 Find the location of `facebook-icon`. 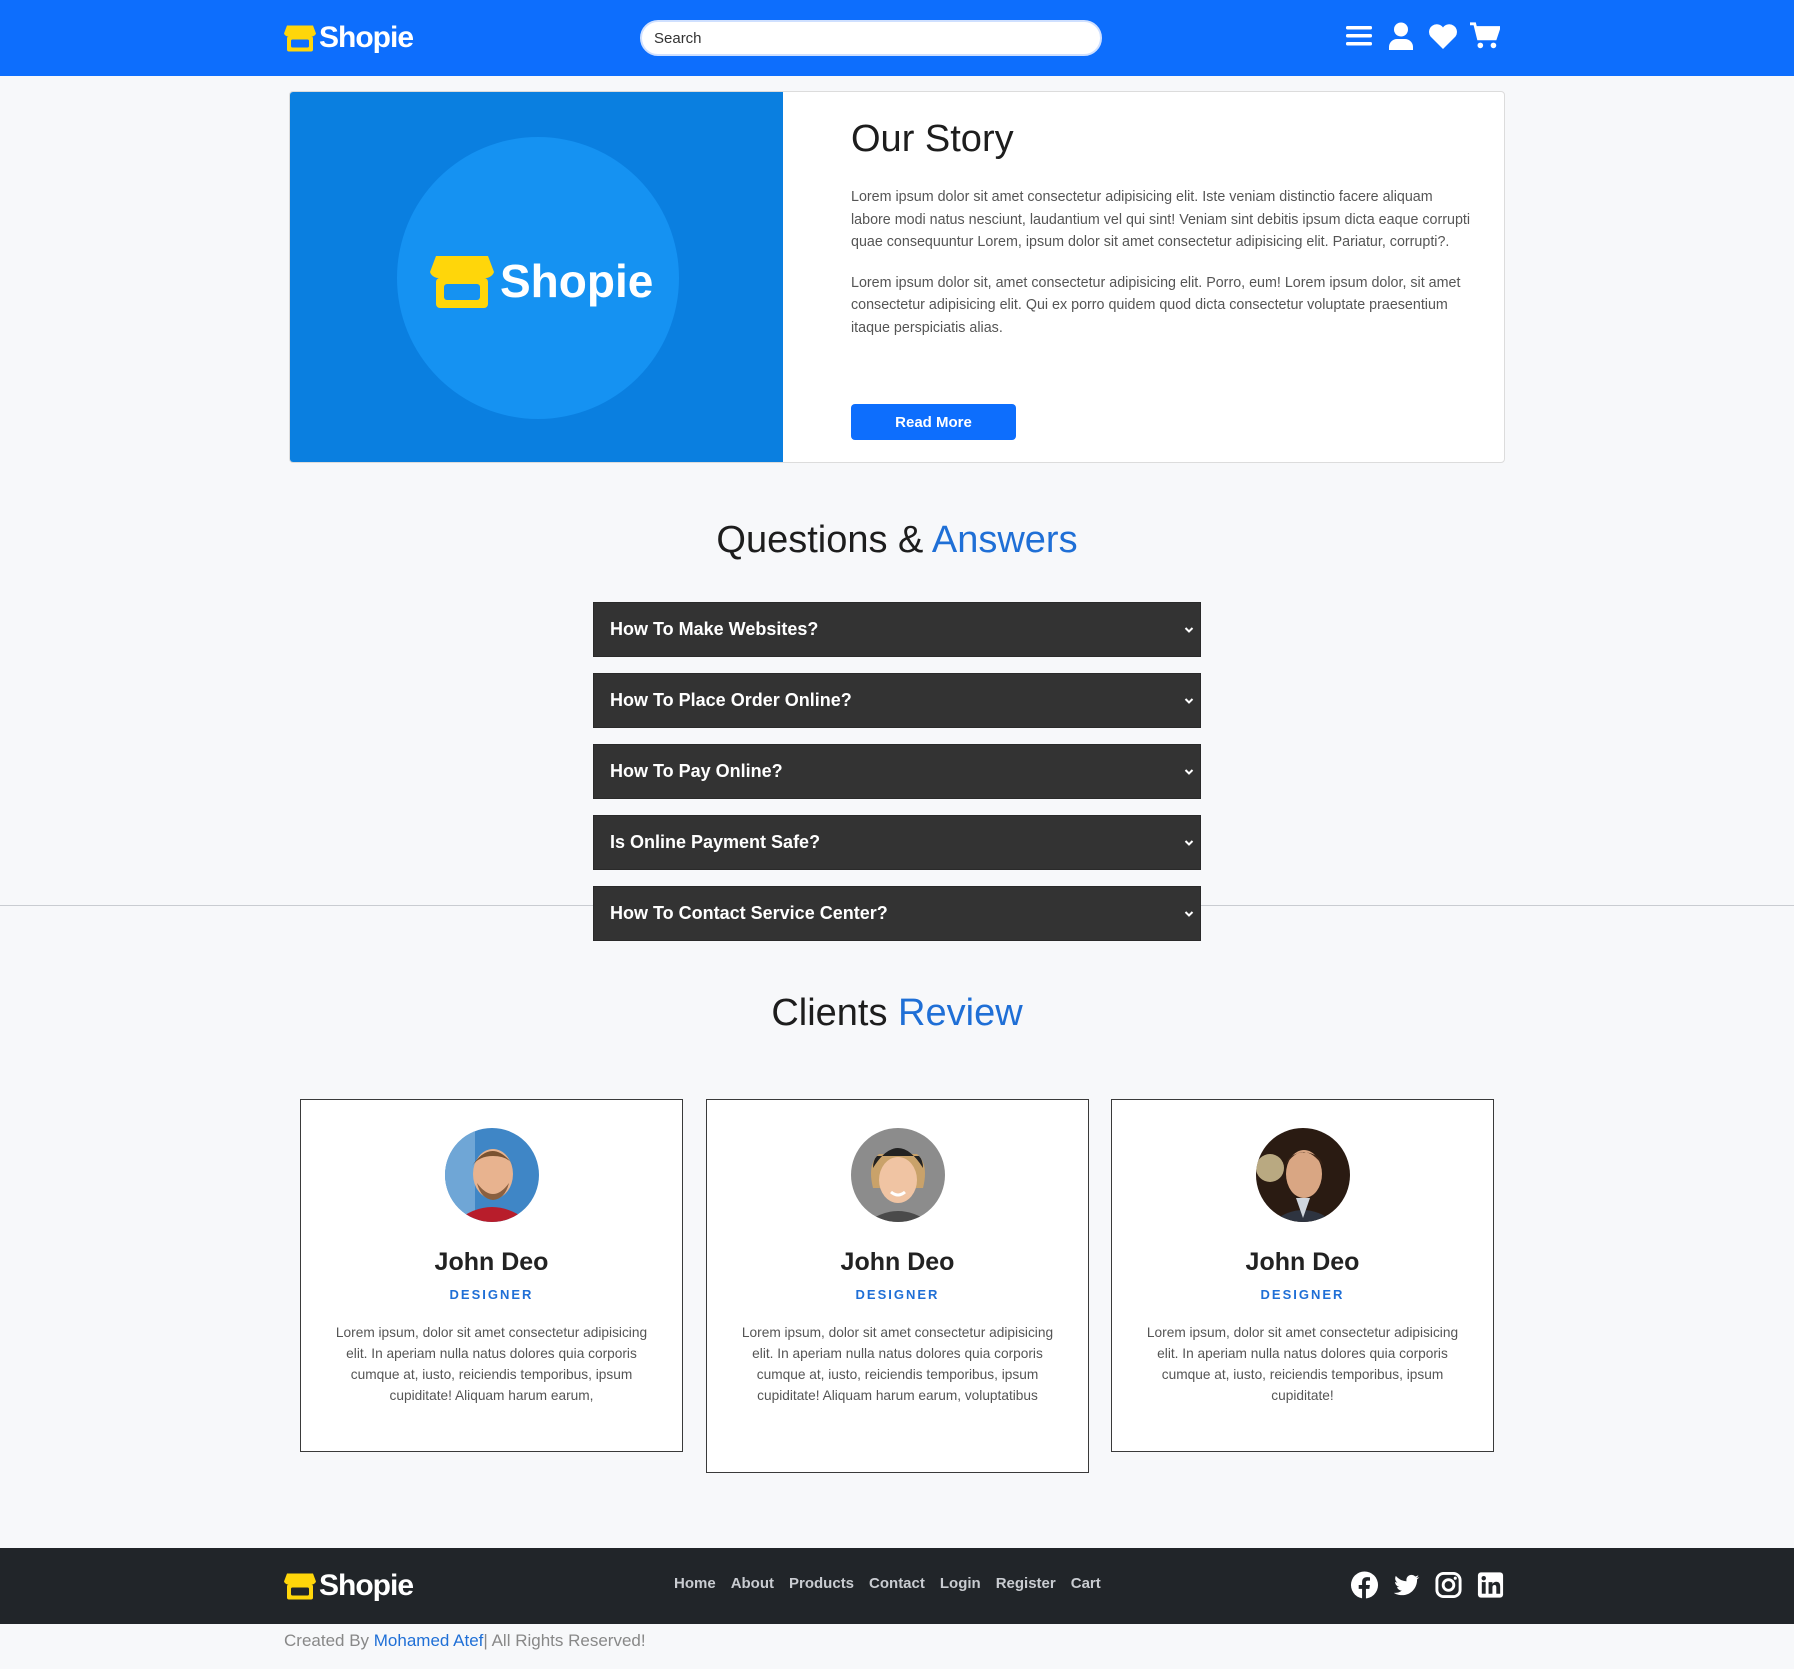

facebook-icon is located at coordinates (1364, 1585).